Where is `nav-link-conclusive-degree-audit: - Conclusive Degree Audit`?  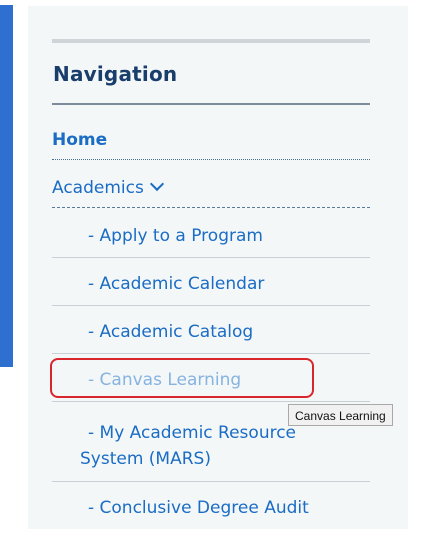
nav-link-conclusive-degree-audit: - Conclusive Degree Audit is located at coordinates (211, 508).